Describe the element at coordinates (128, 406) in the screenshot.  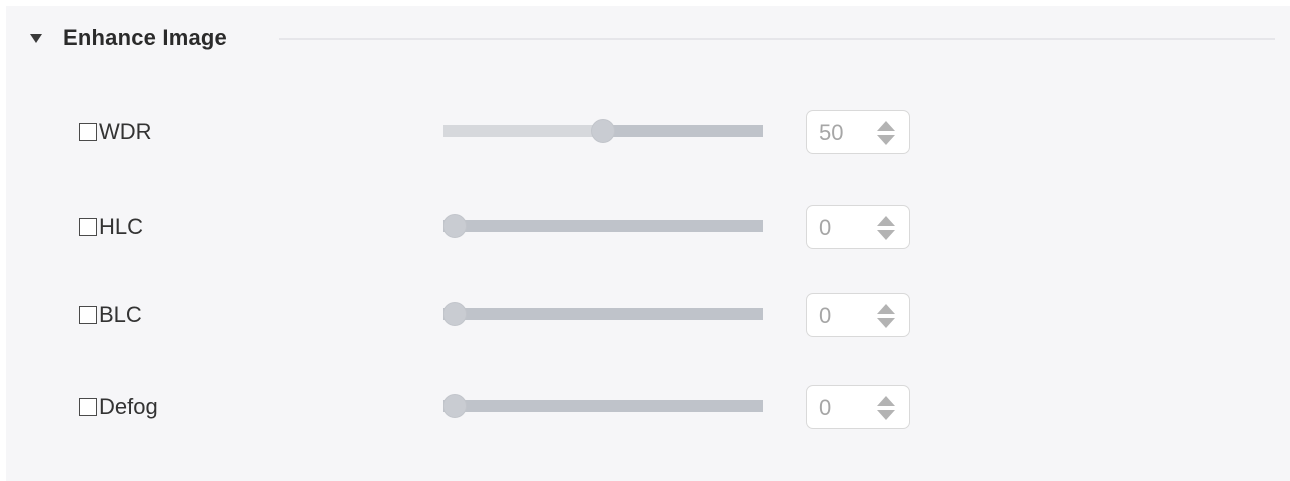
I see `defog-label: Defog` at that location.